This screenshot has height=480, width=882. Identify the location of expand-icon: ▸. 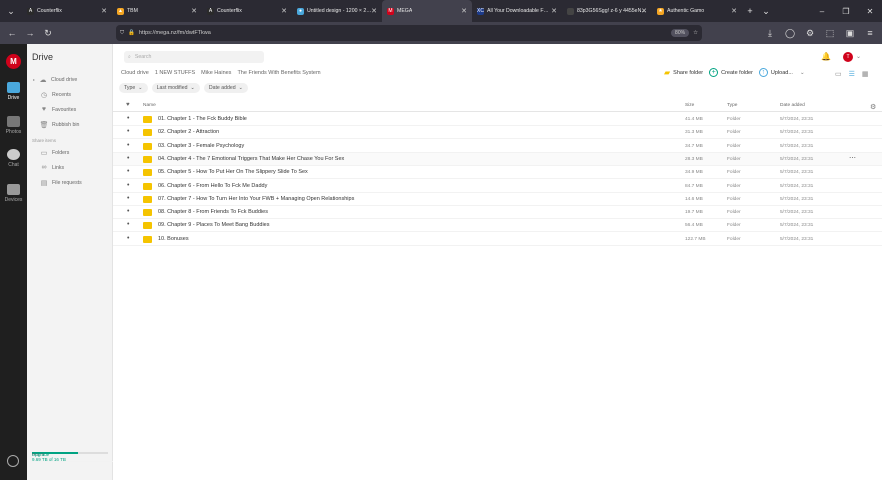
(34, 79).